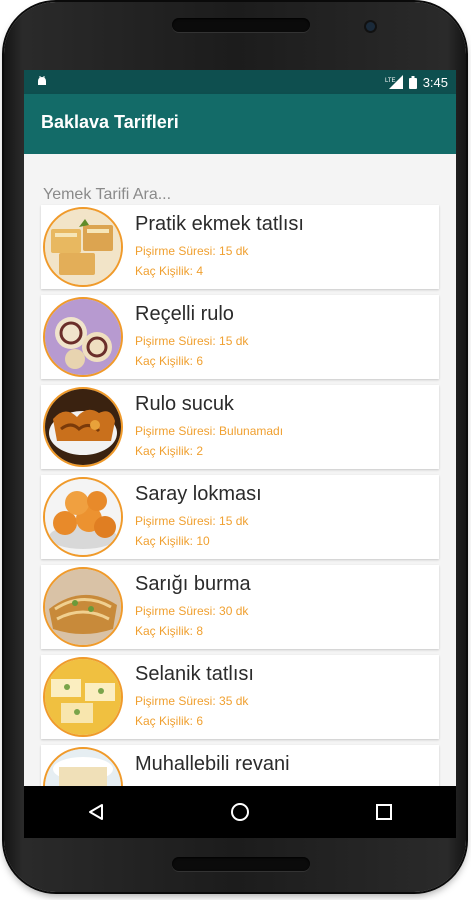 The height and width of the screenshot is (900, 471). Describe the element at coordinates (241, 25) in the screenshot. I see `earpiece-speaker` at that location.